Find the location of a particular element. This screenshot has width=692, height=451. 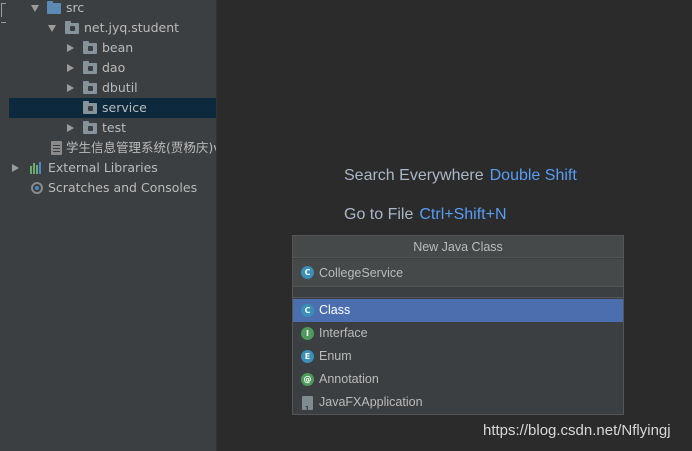

hint-search-everywhere: Search Everywhere Double Shift is located at coordinates (460, 176).